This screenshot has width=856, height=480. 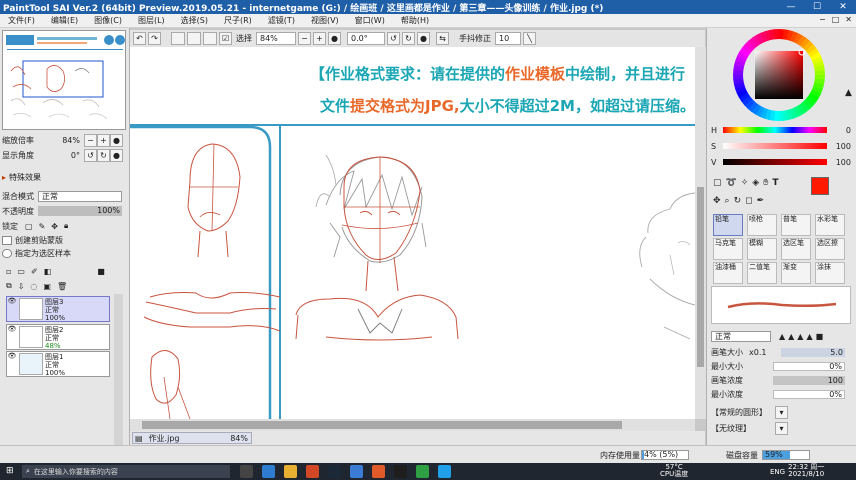 What do you see at coordinates (58, 309) in the screenshot?
I see `layer-item: 👁︎ 图层3 正常 100%` at bounding box center [58, 309].